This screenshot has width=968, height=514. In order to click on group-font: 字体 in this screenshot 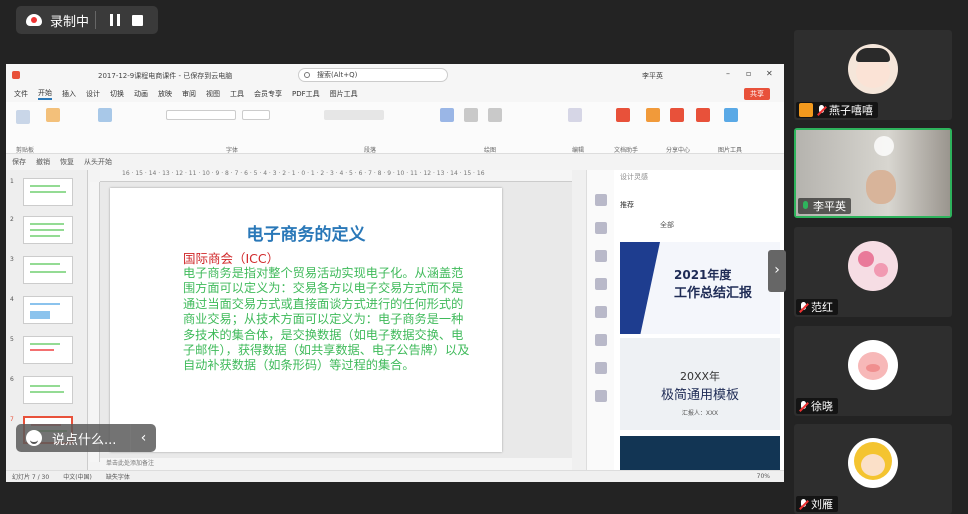, I will do `click(232, 150)`.